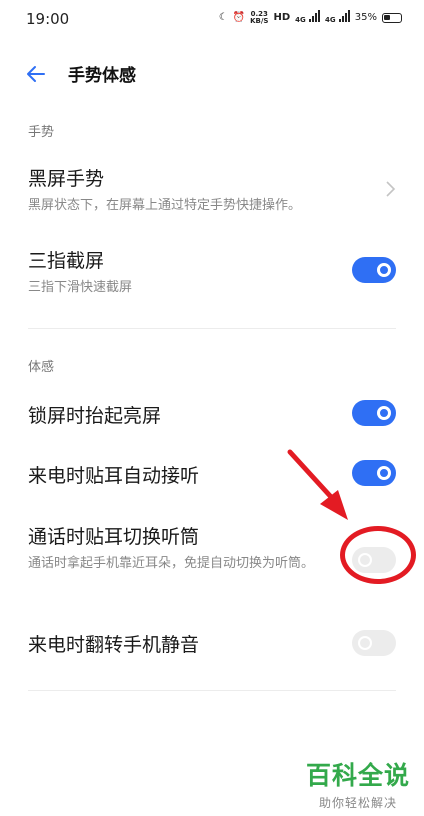 The height and width of the screenshot is (816, 424). I want to click on back-arrow-icon, so click(36, 74).